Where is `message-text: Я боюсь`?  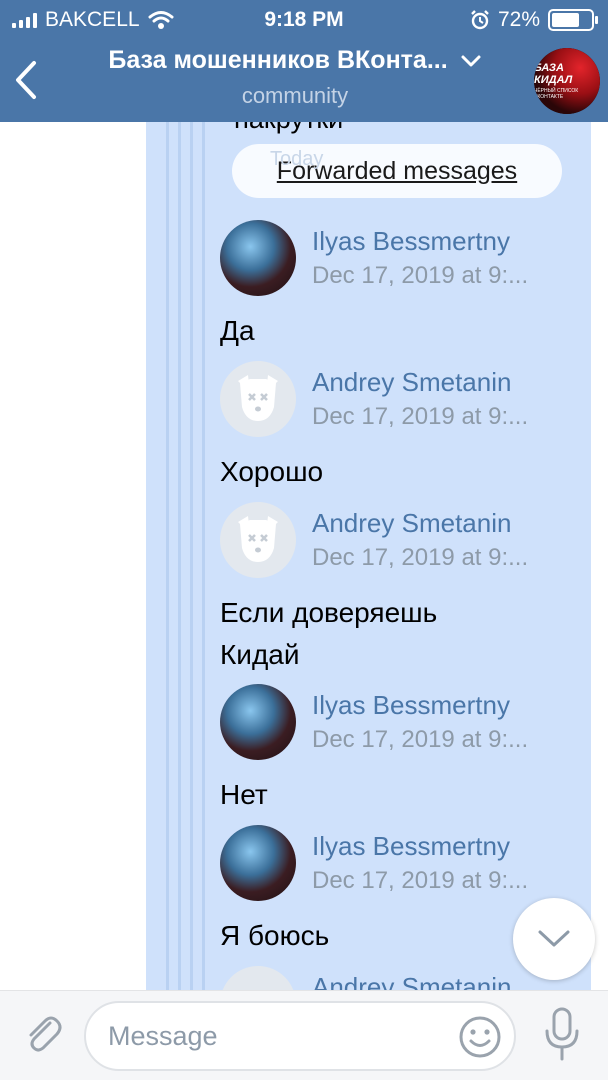
message-text: Я боюсь is located at coordinates (275, 935).